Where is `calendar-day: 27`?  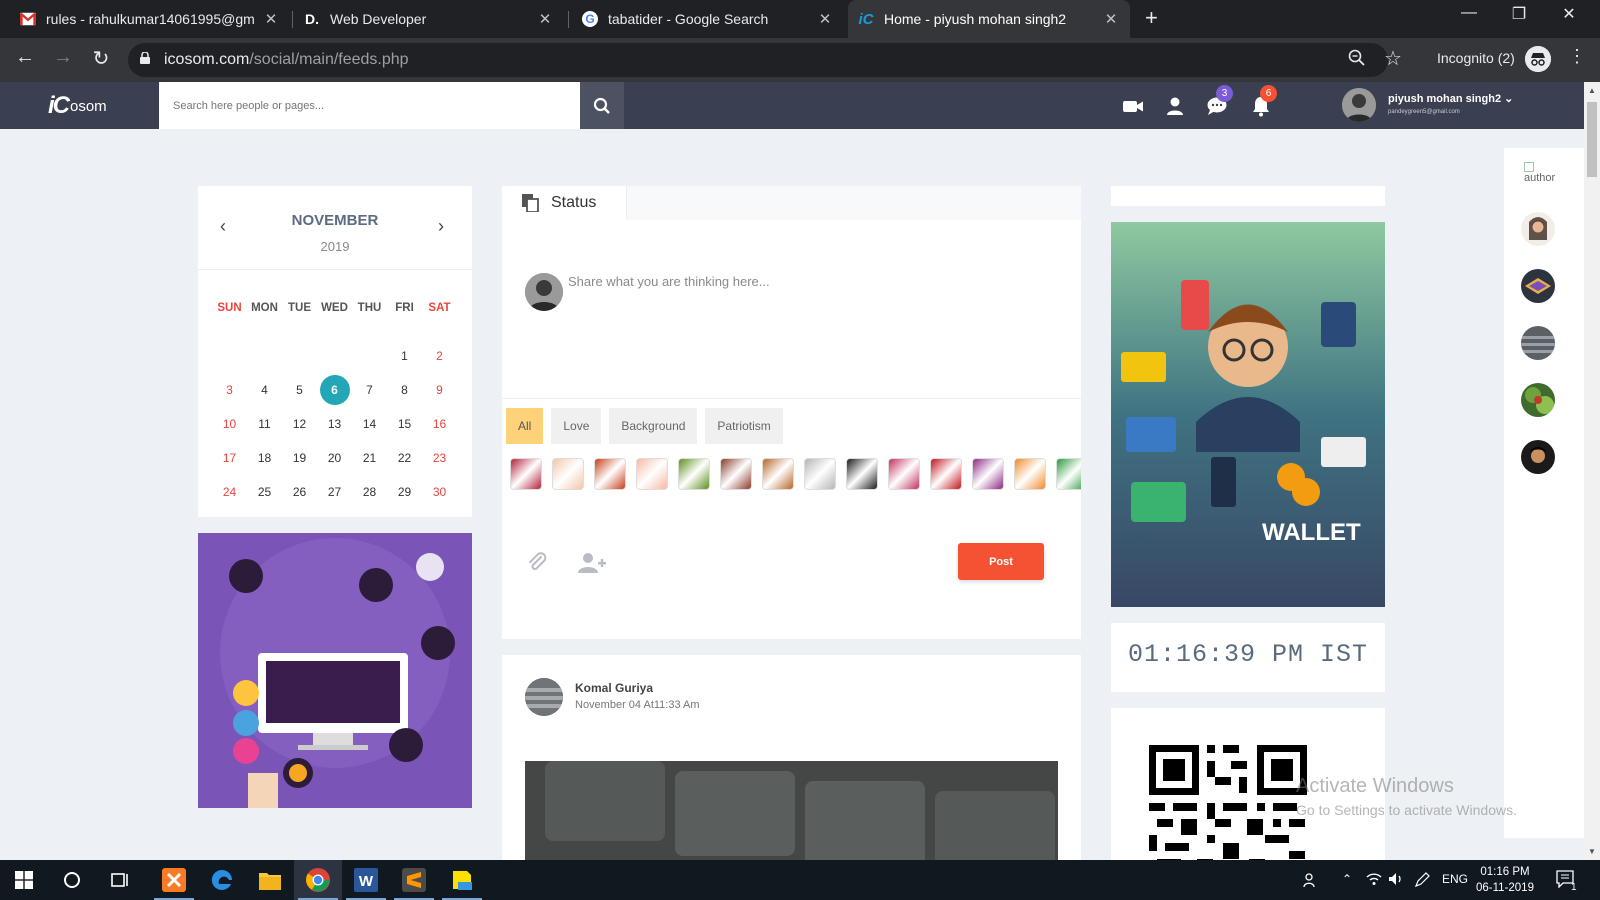 calendar-day: 27 is located at coordinates (334, 492).